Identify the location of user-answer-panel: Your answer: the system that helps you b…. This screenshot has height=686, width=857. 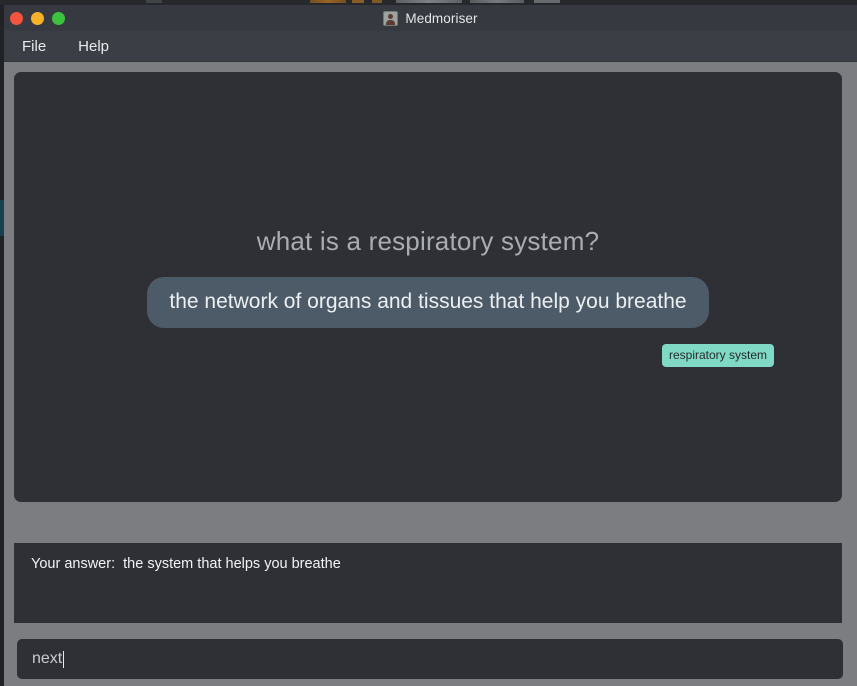
(428, 583).